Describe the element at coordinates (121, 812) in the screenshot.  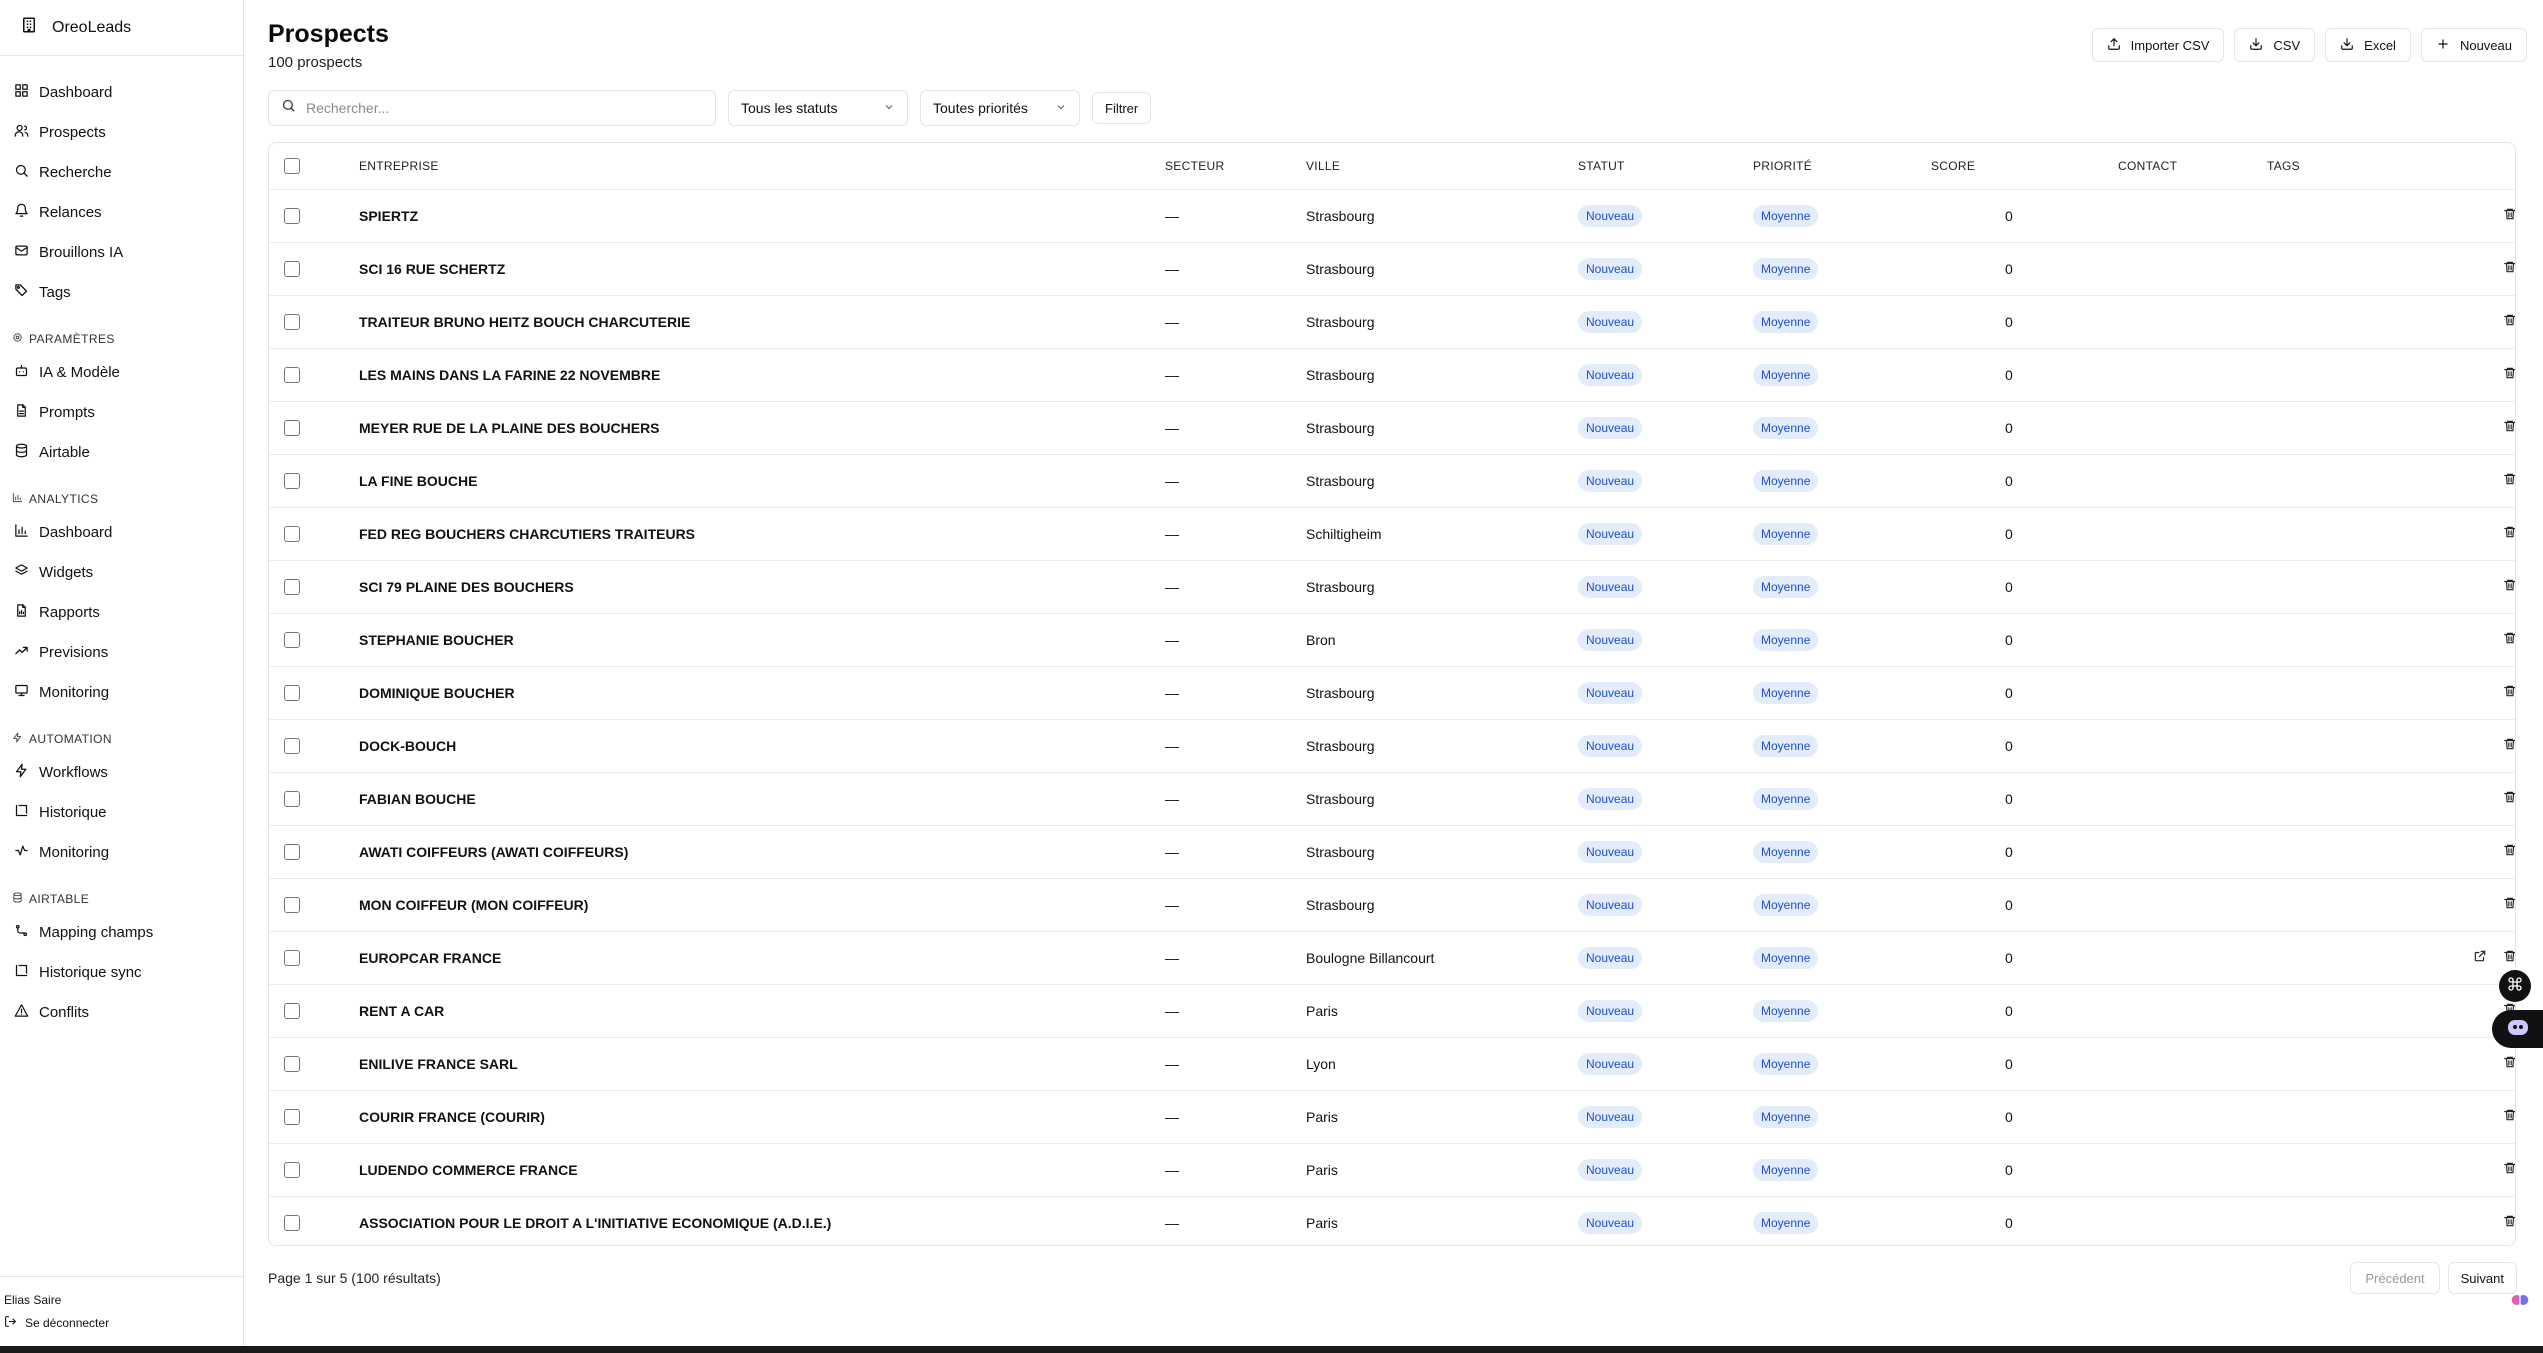
I see `sidebar-item-automation-historique: Historique` at that location.